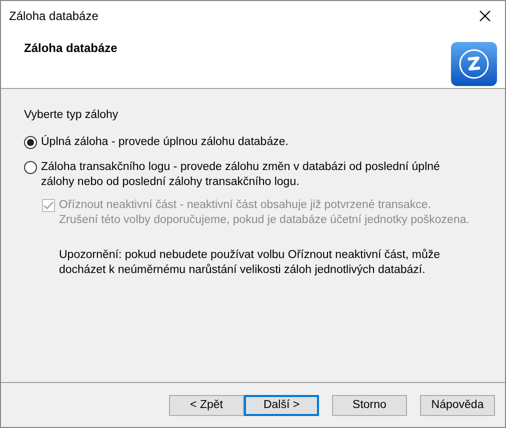 This screenshot has width=506, height=428. What do you see at coordinates (474, 64) in the screenshot?
I see `app-logo-icon` at bounding box center [474, 64].